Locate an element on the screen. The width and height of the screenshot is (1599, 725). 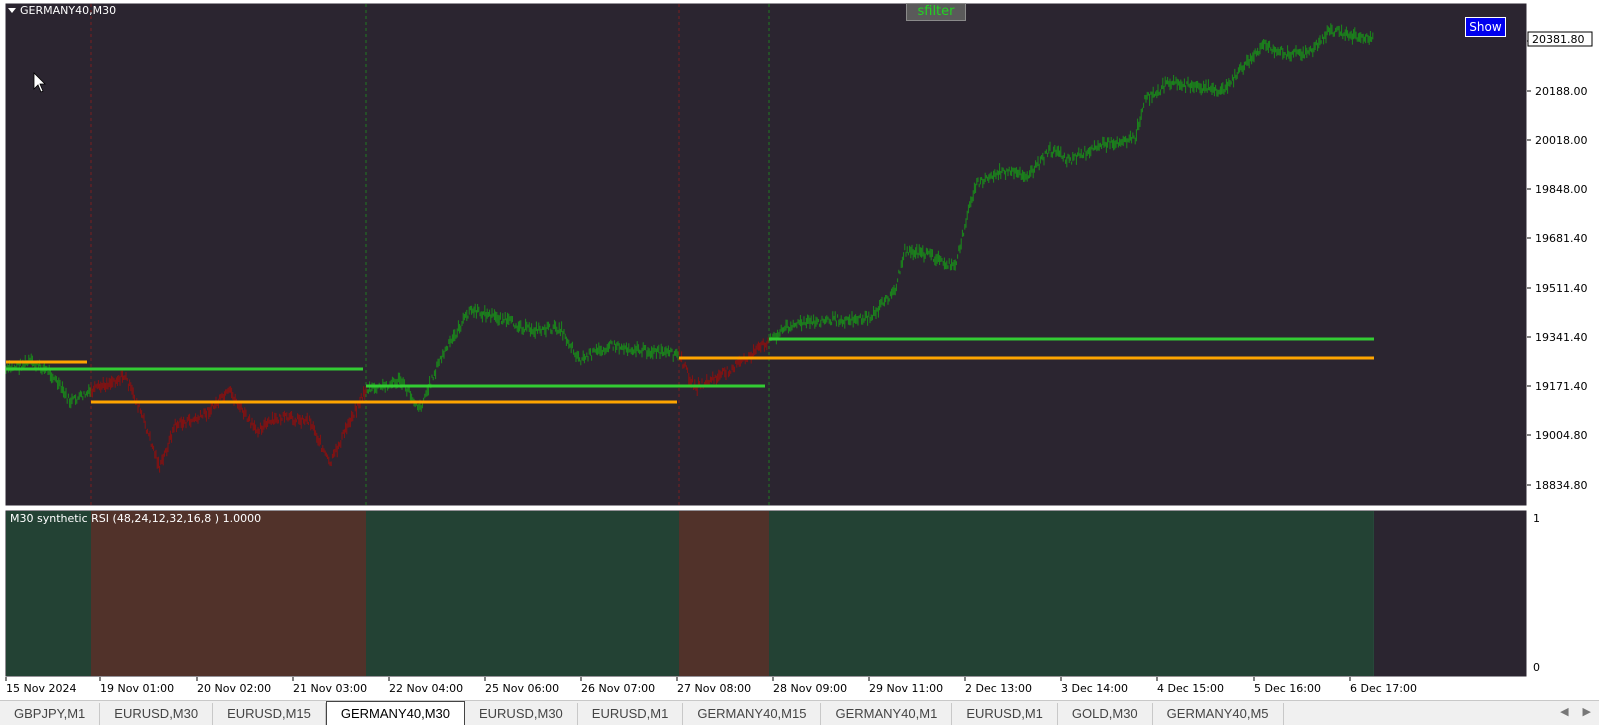
price-tick-label: 19511.40 is located at coordinates (1561, 288).